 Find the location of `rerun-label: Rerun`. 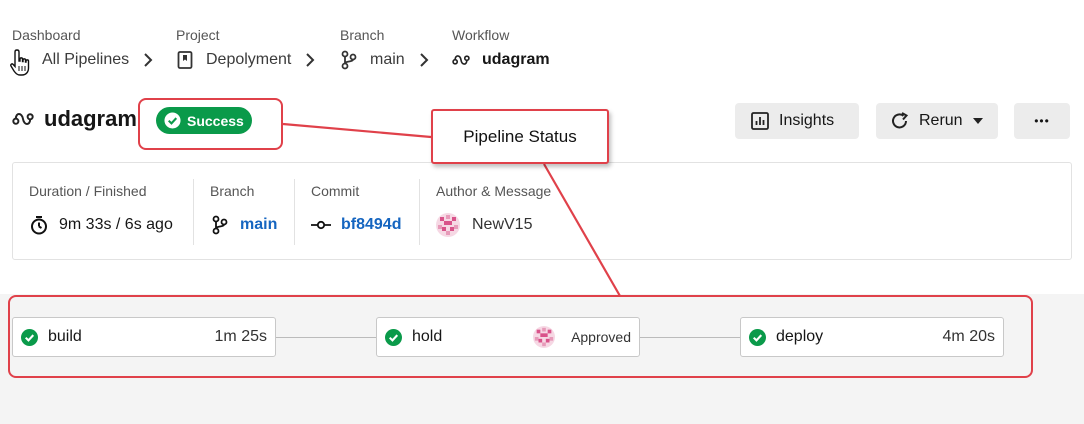

rerun-label: Rerun is located at coordinates (941, 120).